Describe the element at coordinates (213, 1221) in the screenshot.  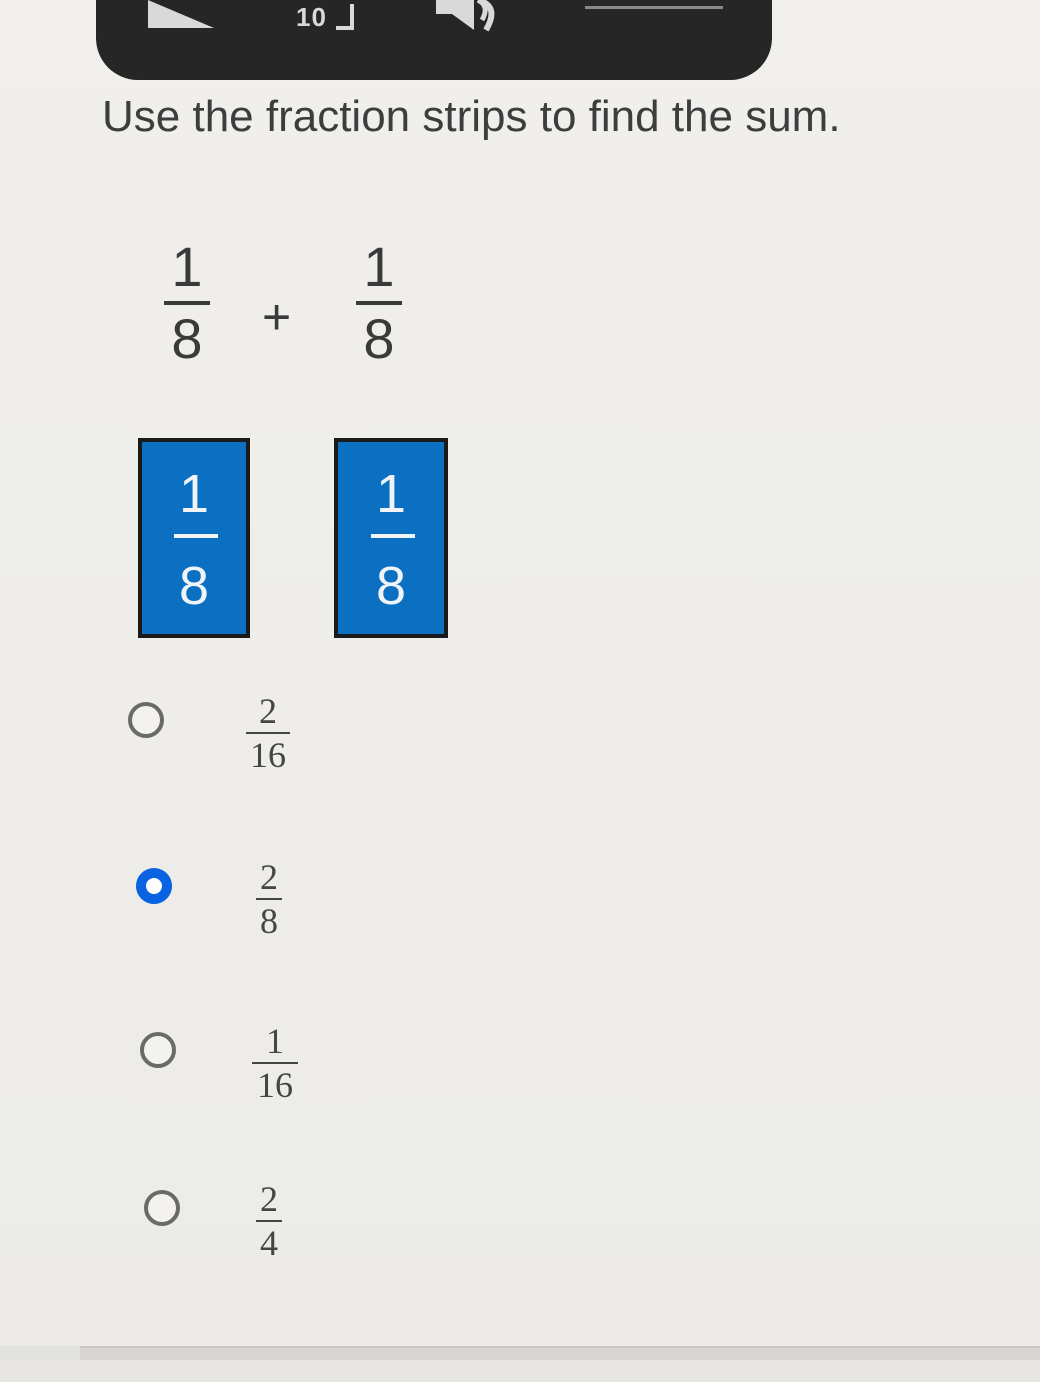
I see `answer-option-4: 2 4` at that location.